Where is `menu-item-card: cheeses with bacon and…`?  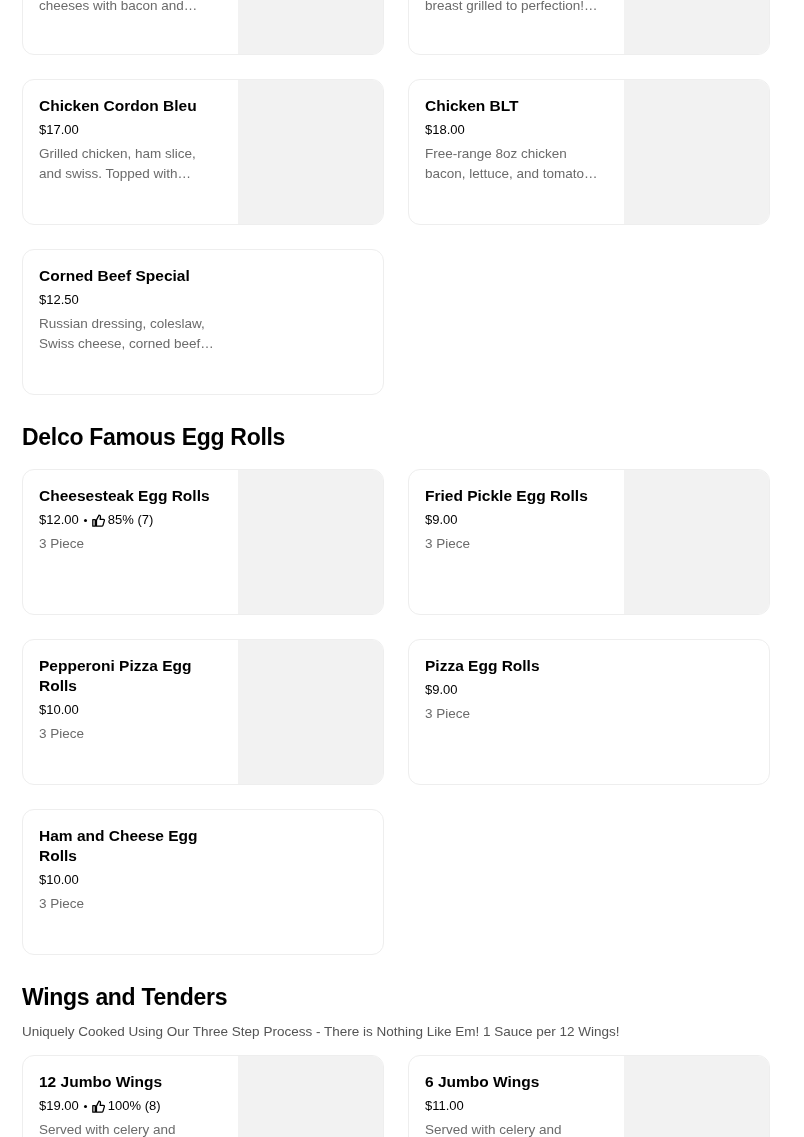
menu-item-card: cheeses with bacon and… is located at coordinates (203, 27).